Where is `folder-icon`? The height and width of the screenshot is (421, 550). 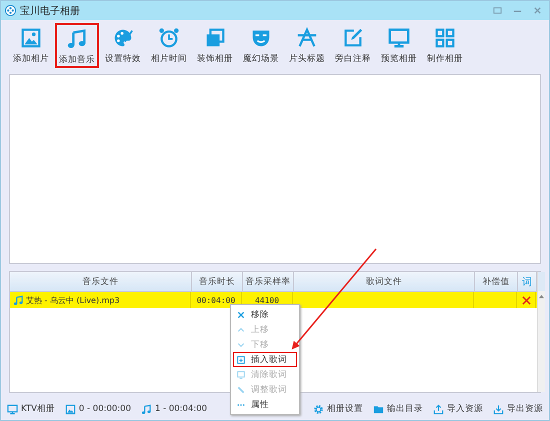 folder-icon is located at coordinates (378, 409).